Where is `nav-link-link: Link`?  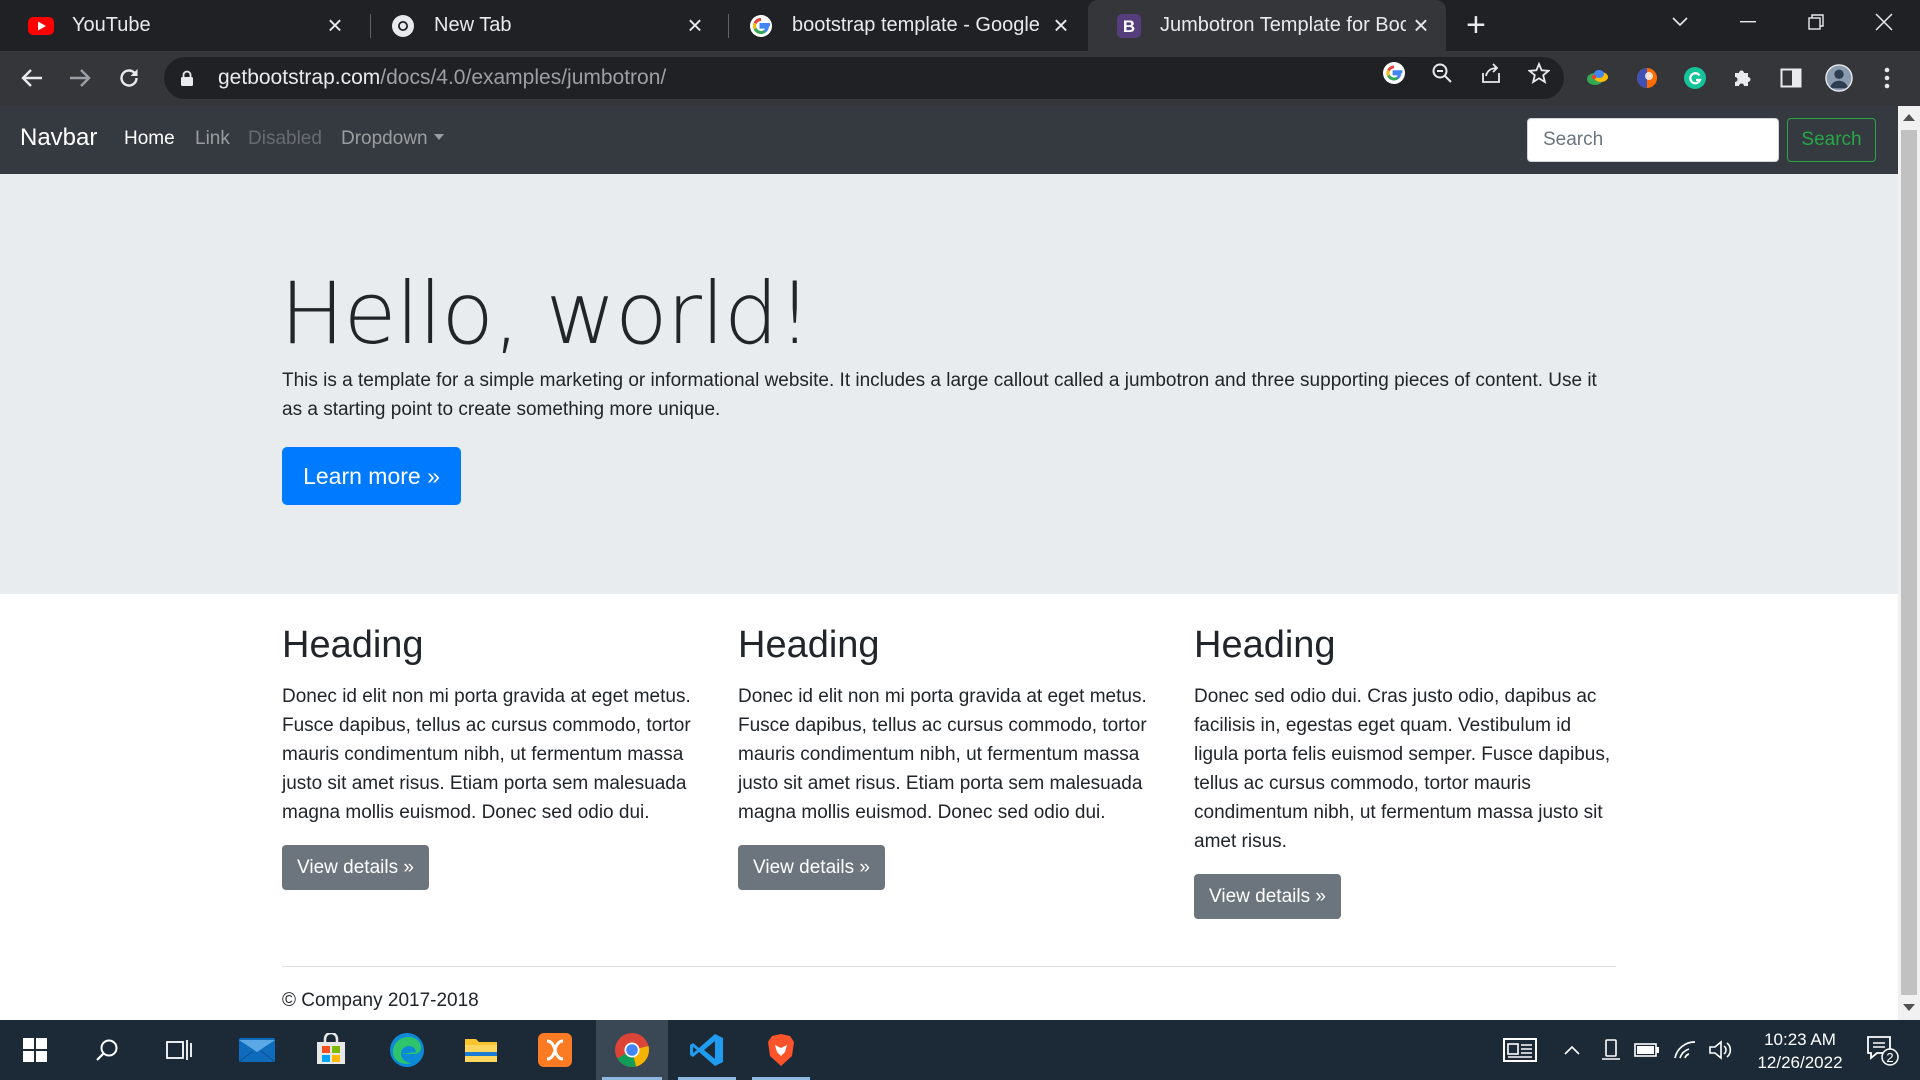
nav-link-link: Link is located at coordinates (212, 139).